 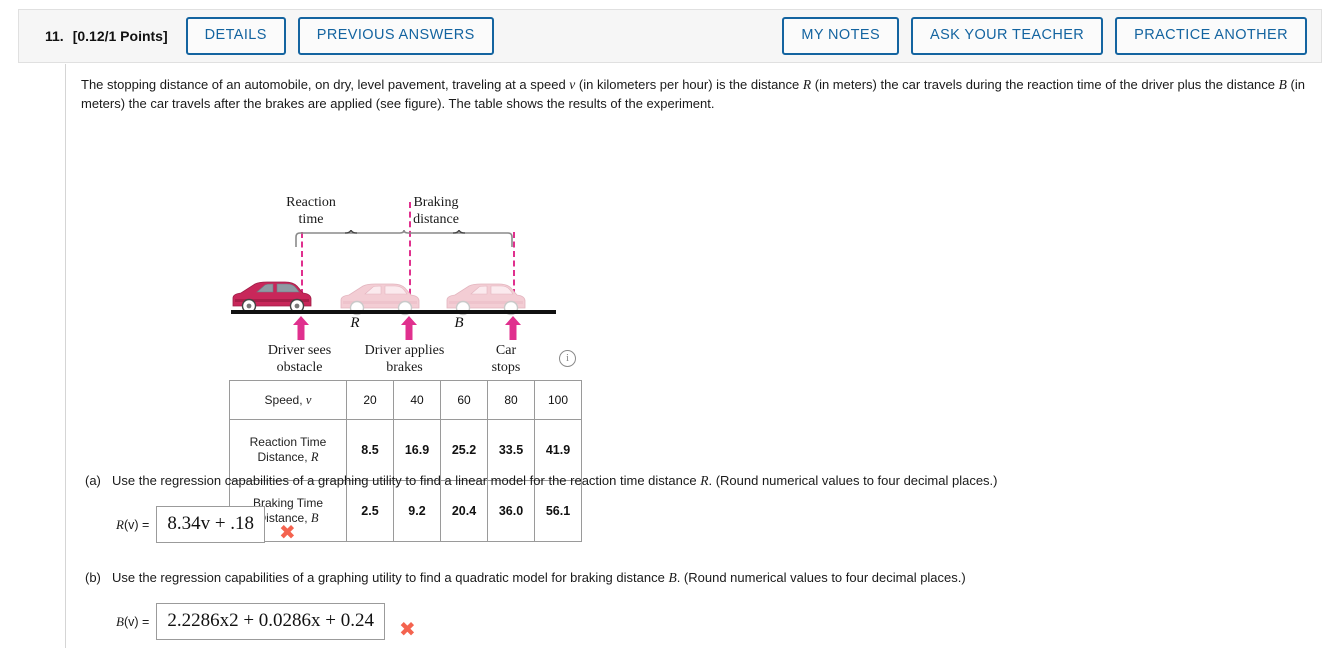 I want to click on marker-arrow-brakes-applied-icon, so click(x=409, y=328).